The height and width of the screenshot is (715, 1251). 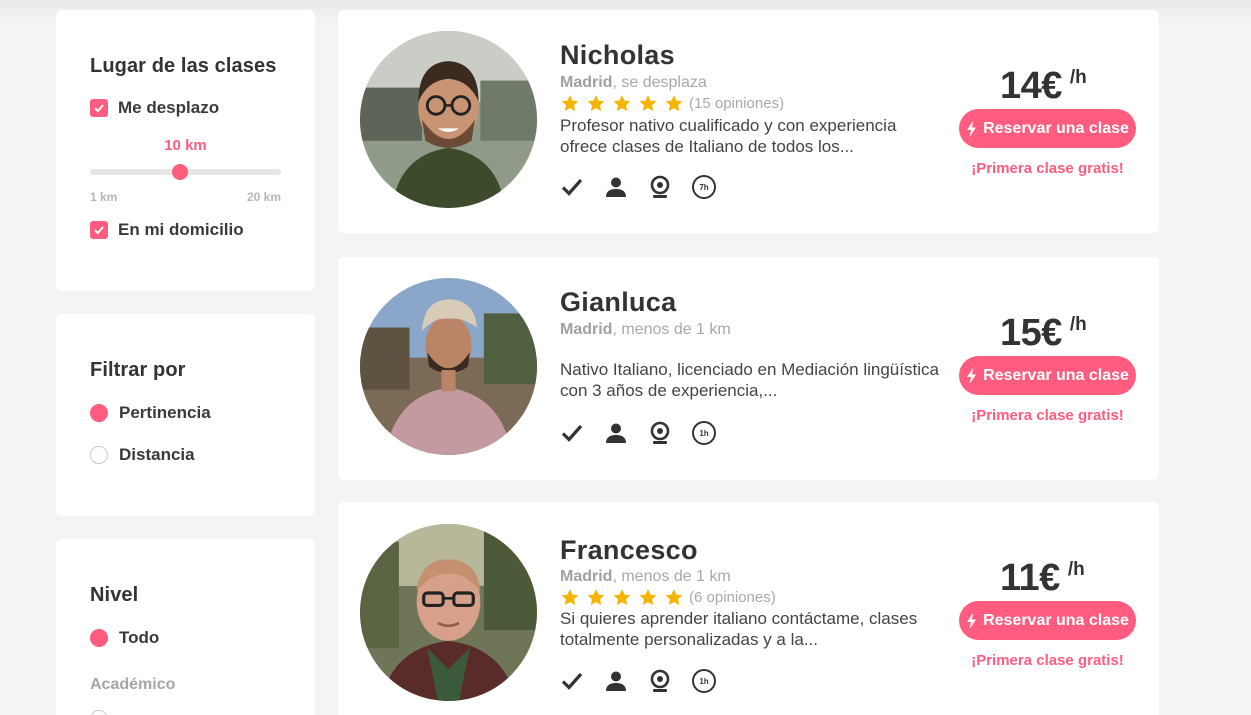 I want to click on price: 14€ /h, so click(x=1043, y=86).